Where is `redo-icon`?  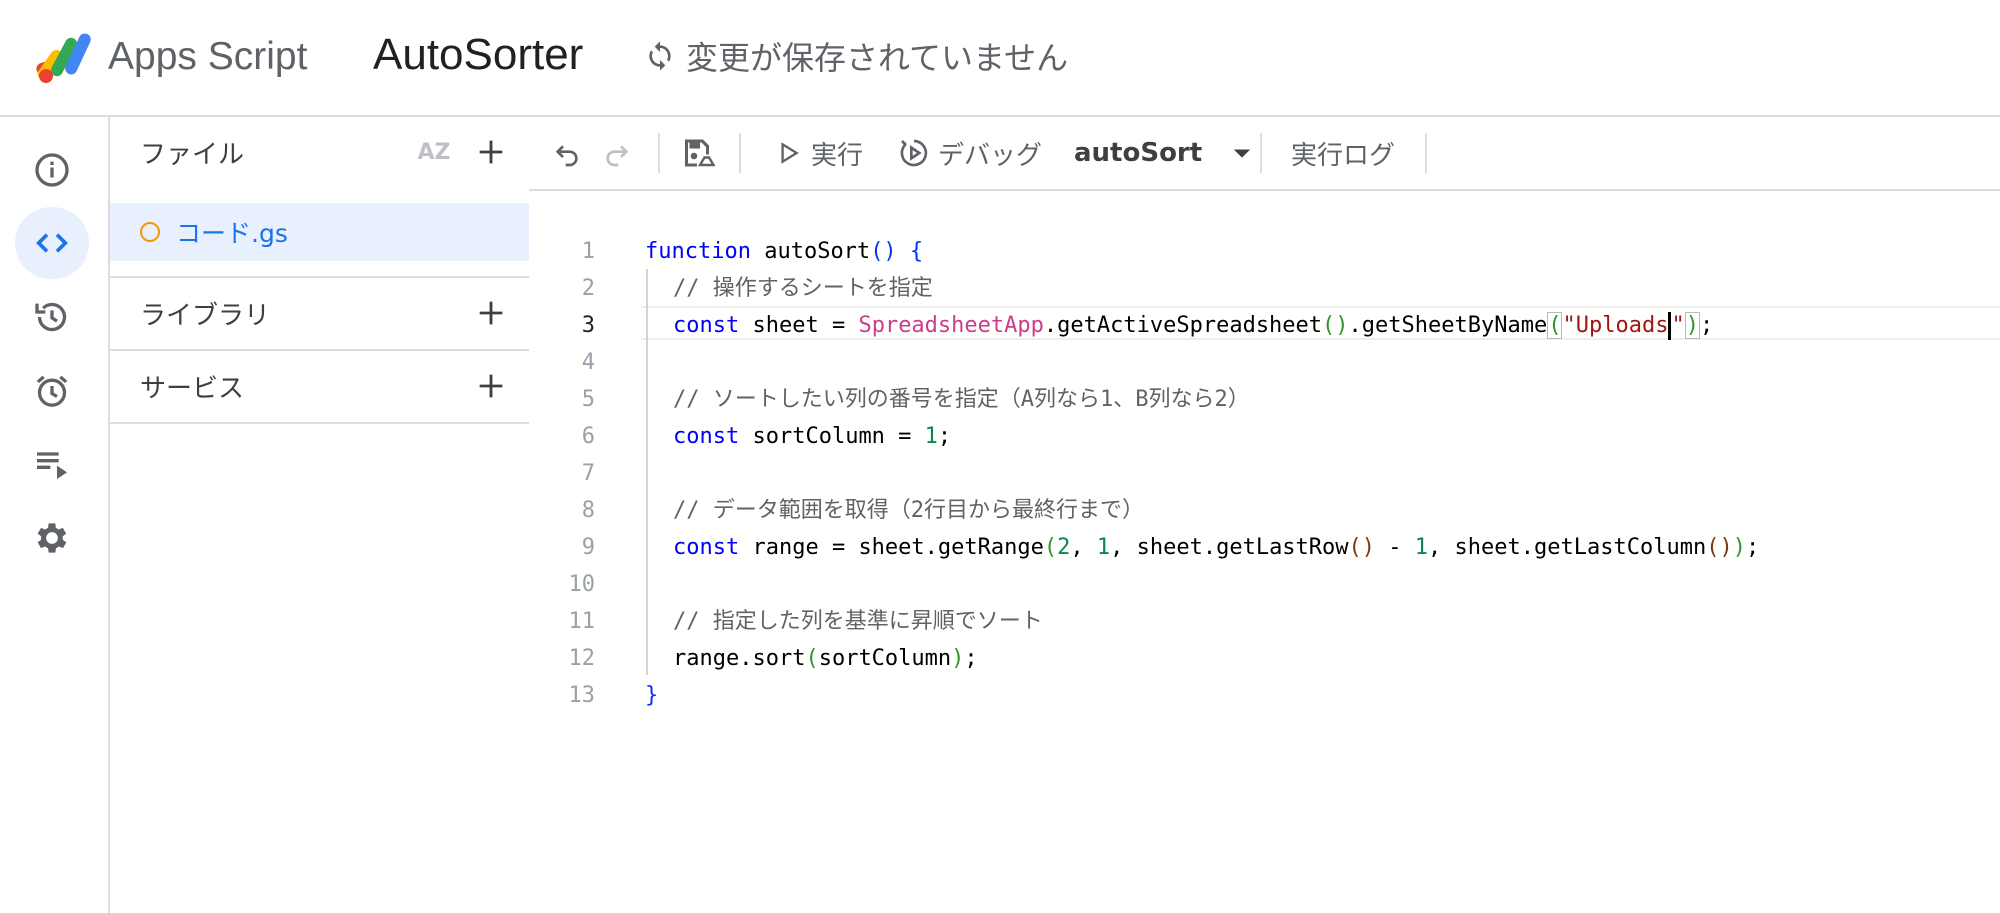 redo-icon is located at coordinates (617, 156).